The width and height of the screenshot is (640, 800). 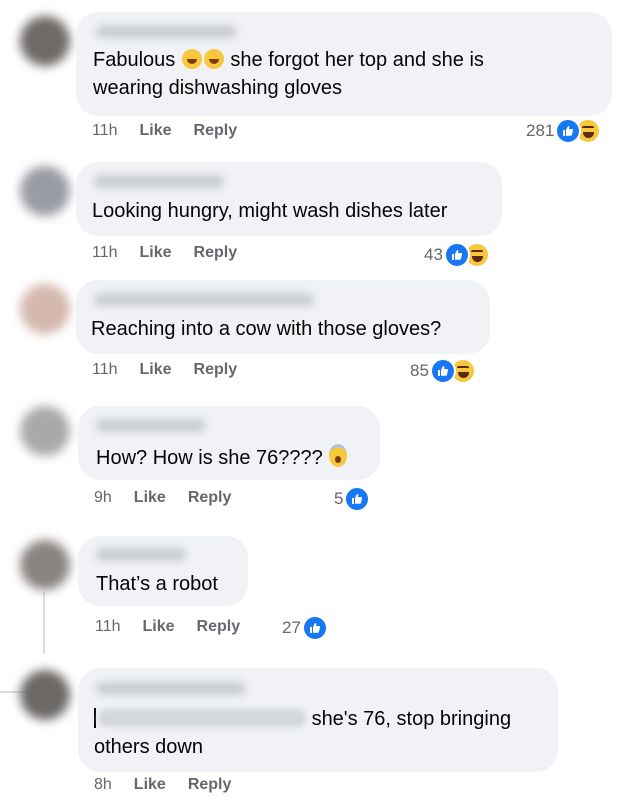 I want to click on reaction-count: 281, so click(x=564, y=131).